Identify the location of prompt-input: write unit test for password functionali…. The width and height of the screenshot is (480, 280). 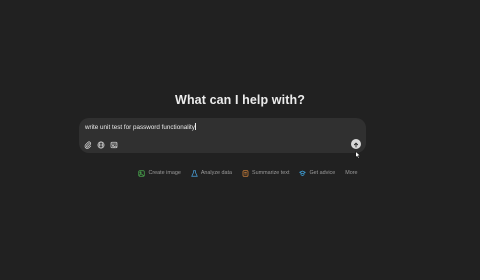
(140, 127).